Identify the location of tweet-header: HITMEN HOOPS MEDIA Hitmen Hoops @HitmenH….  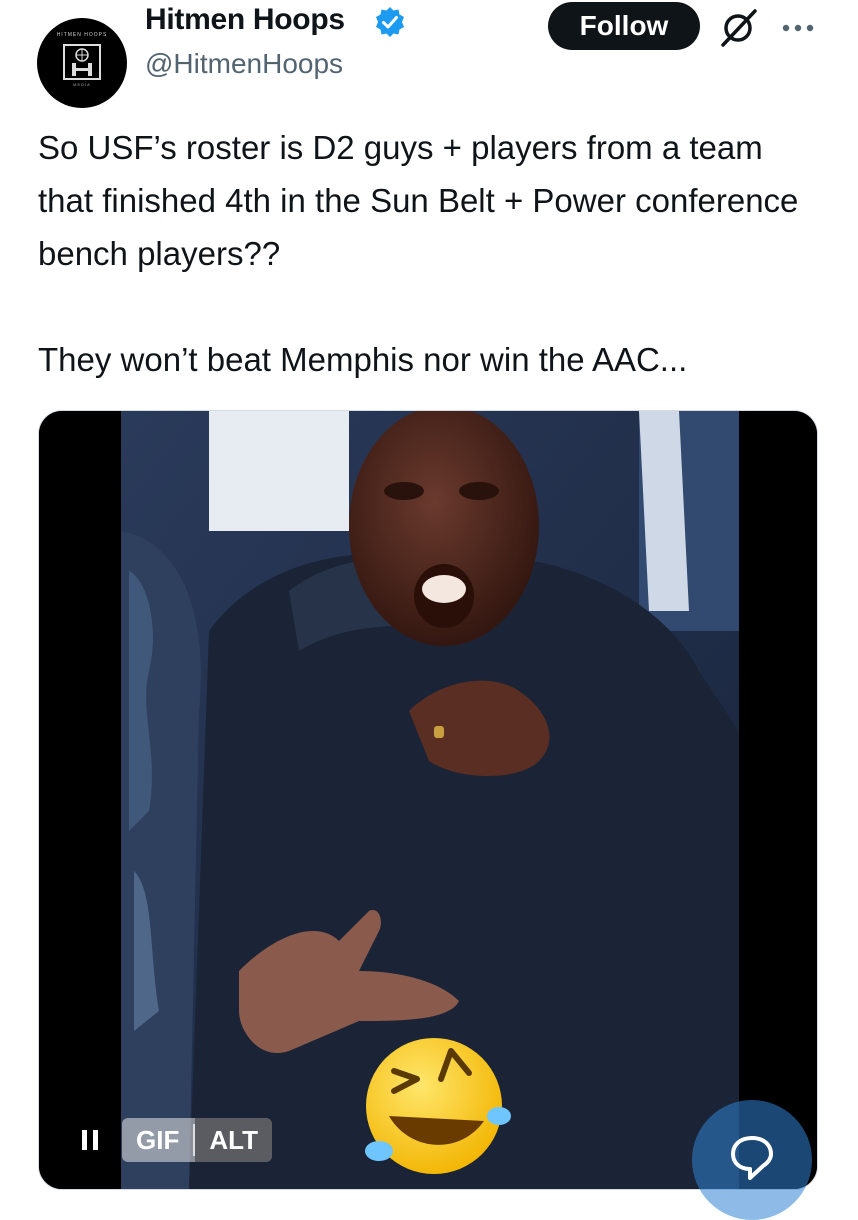
(429, 54).